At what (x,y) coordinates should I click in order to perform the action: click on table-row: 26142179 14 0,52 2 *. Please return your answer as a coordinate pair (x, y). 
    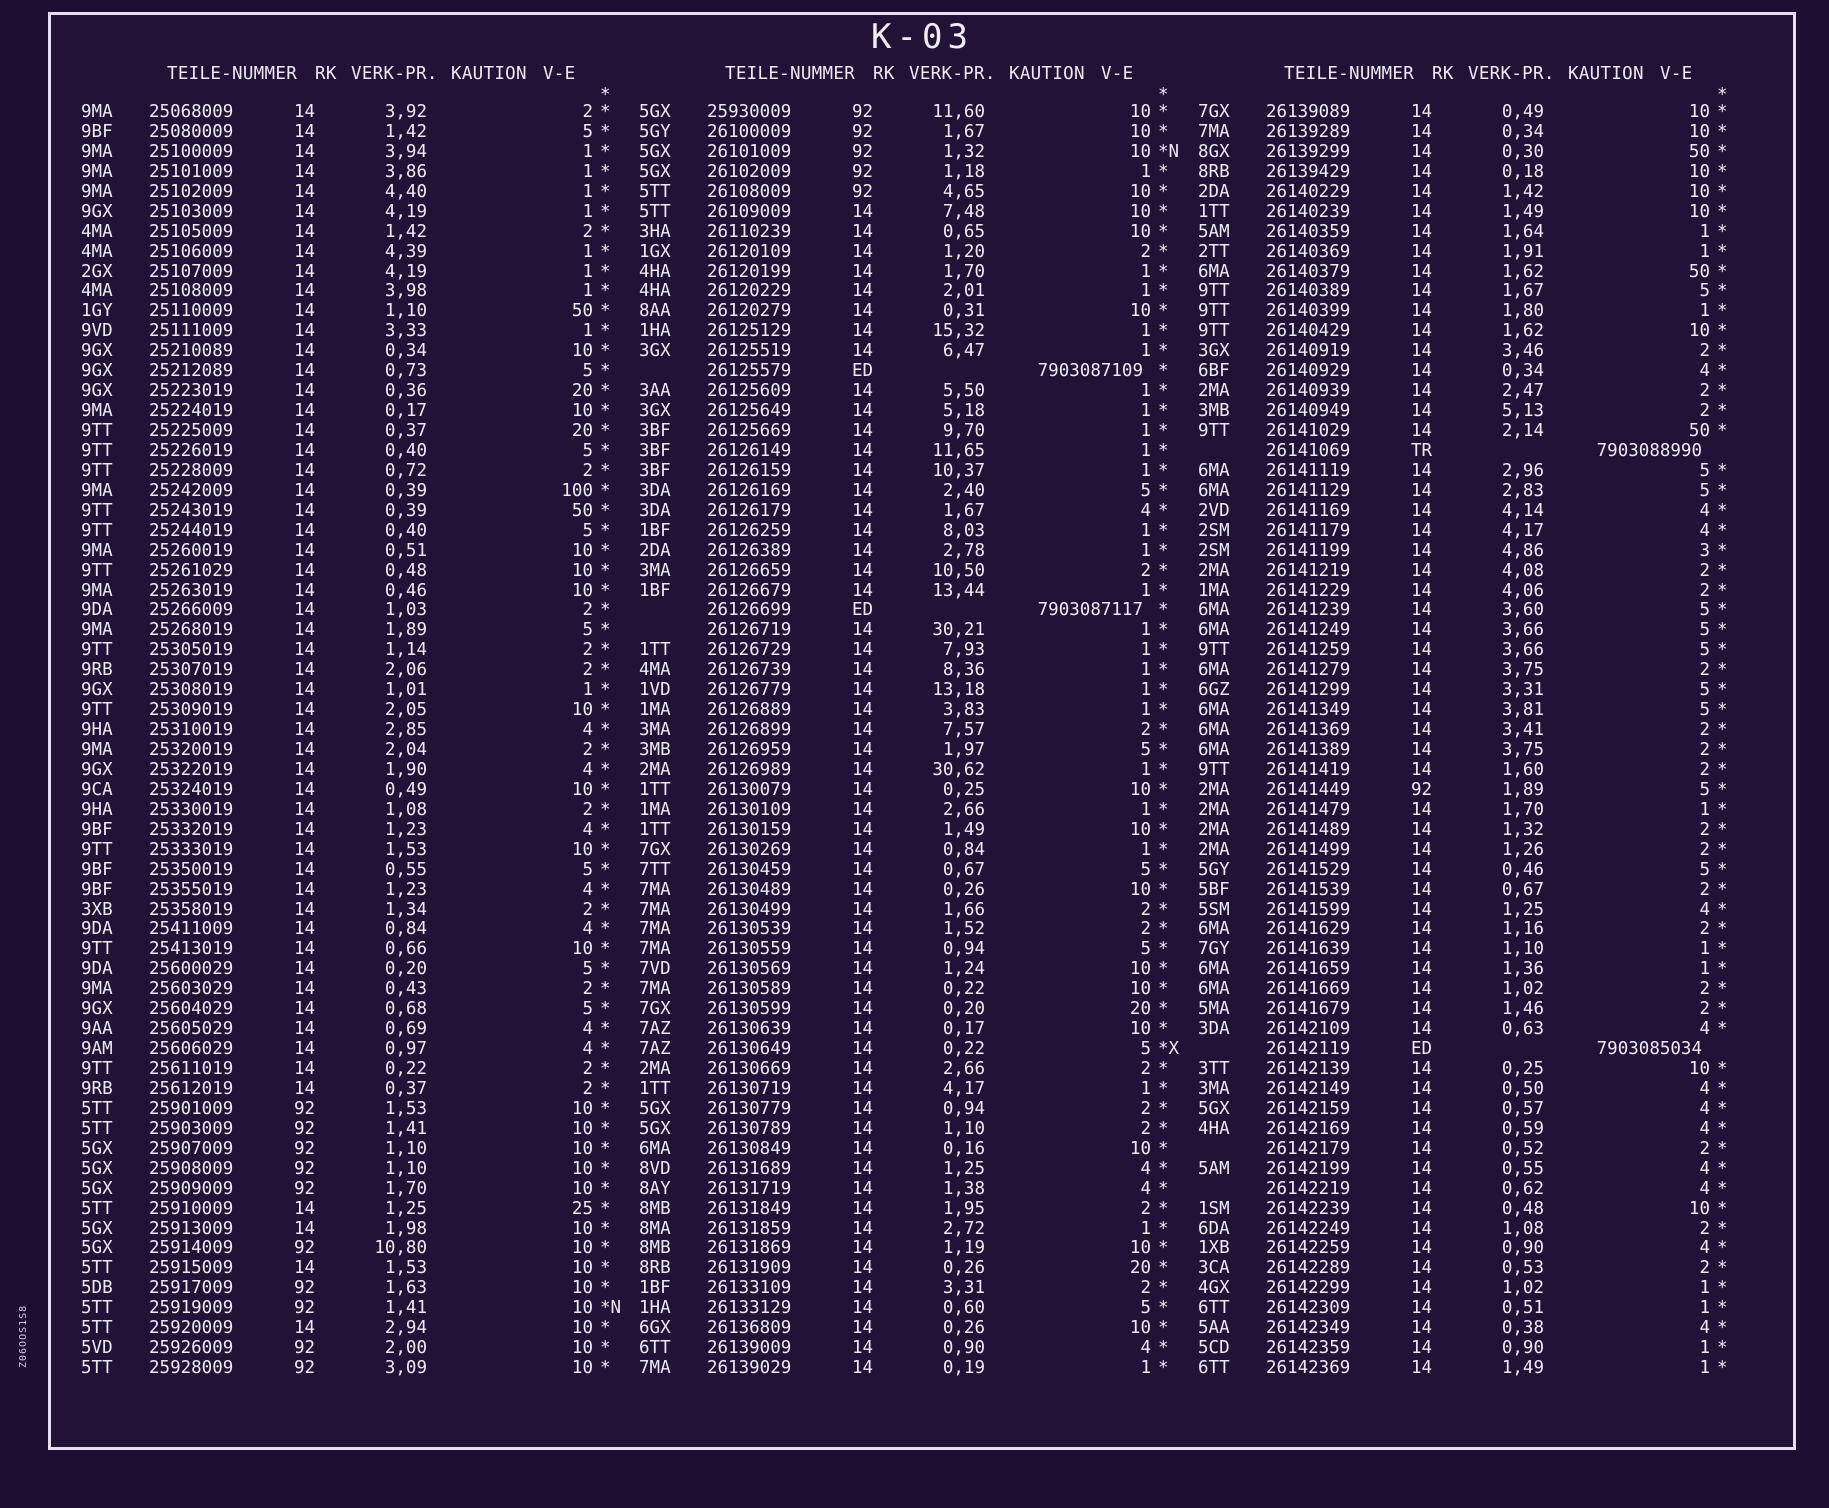
    Looking at the image, I should click on (1478, 1149).